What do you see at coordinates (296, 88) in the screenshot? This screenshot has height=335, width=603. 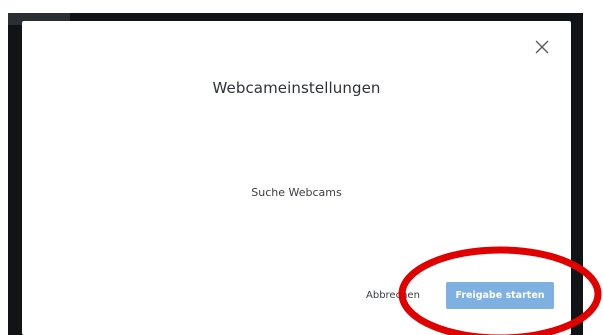 I see `dialog-title: Webcameinstellungen` at bounding box center [296, 88].